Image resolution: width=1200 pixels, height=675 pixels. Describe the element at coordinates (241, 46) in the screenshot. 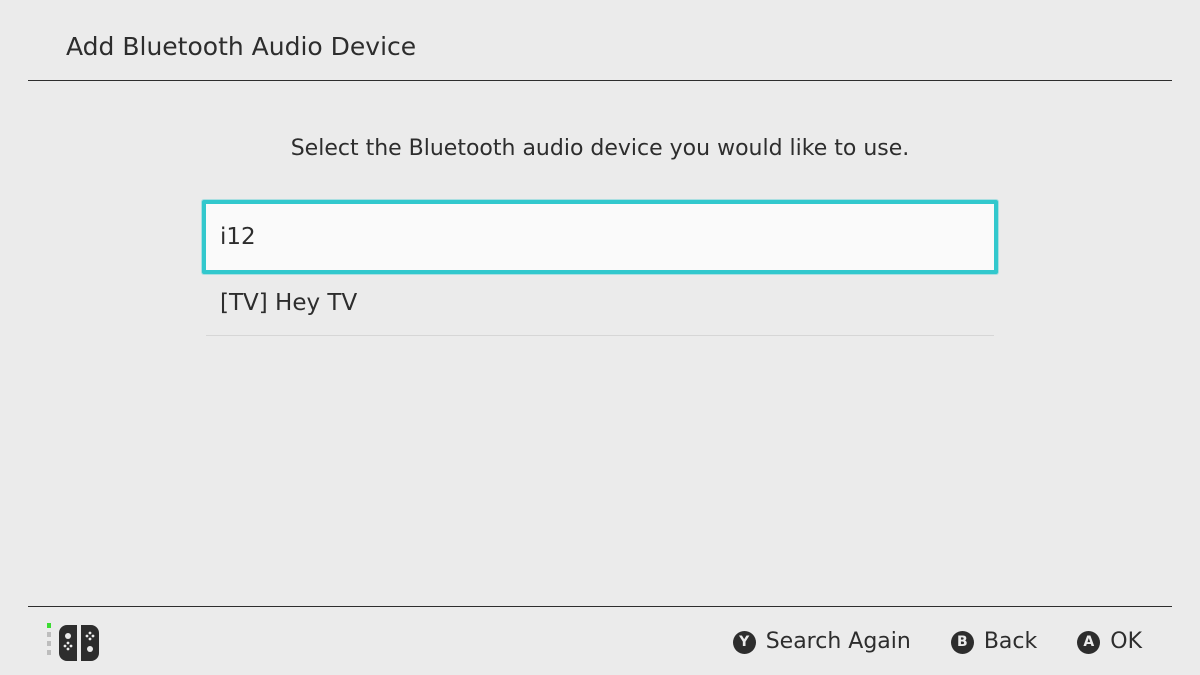

I see `page-title: Add Bluetooth Audio Device` at that location.